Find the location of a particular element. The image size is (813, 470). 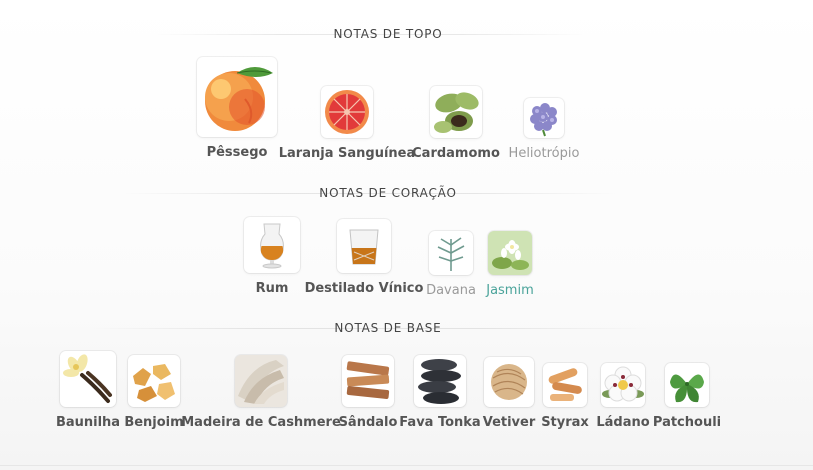

note-fava-tonka: Fava Tonka is located at coordinates (440, 392).